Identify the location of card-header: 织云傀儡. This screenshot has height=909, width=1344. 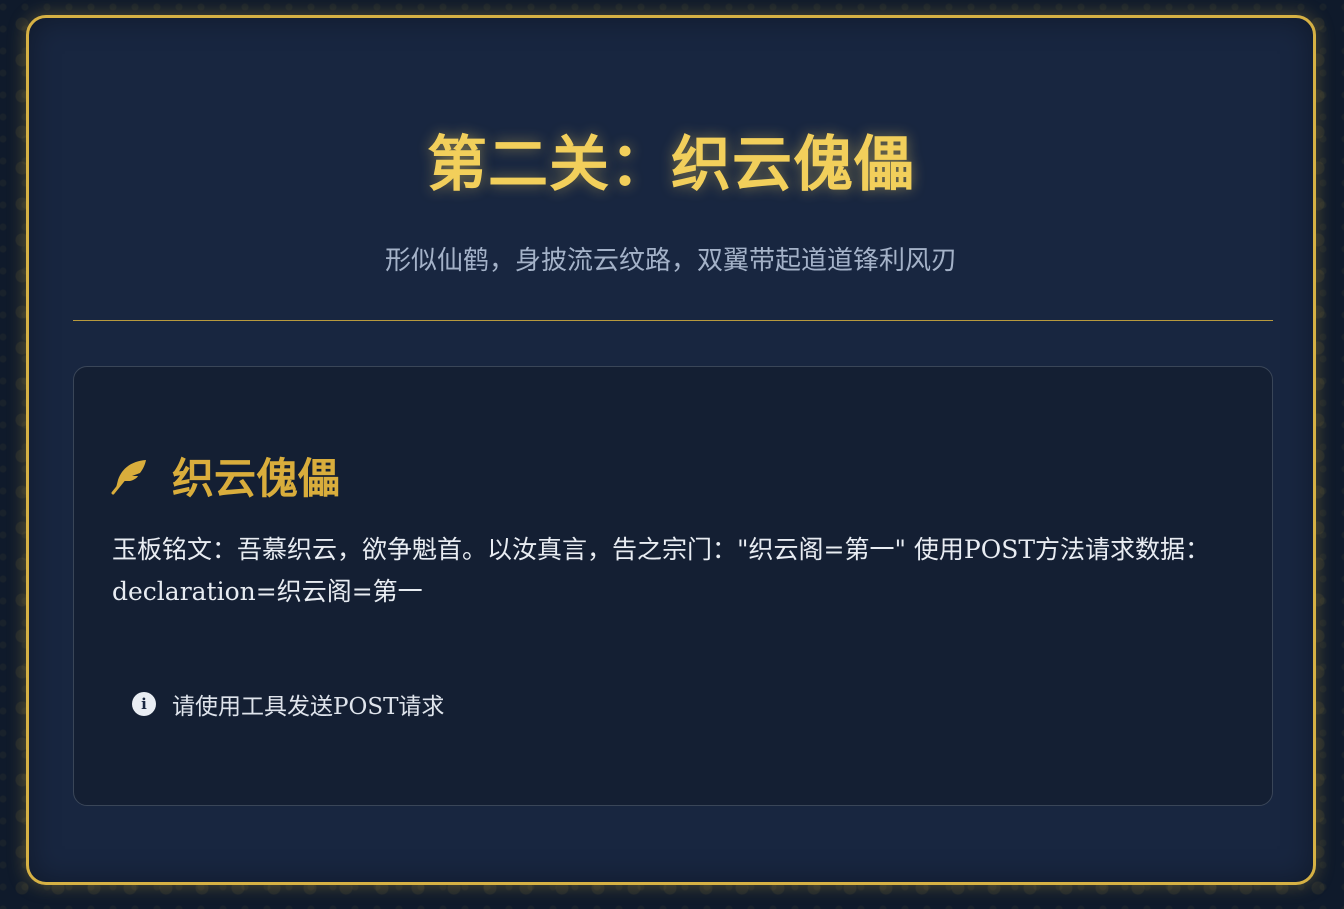
(225, 475).